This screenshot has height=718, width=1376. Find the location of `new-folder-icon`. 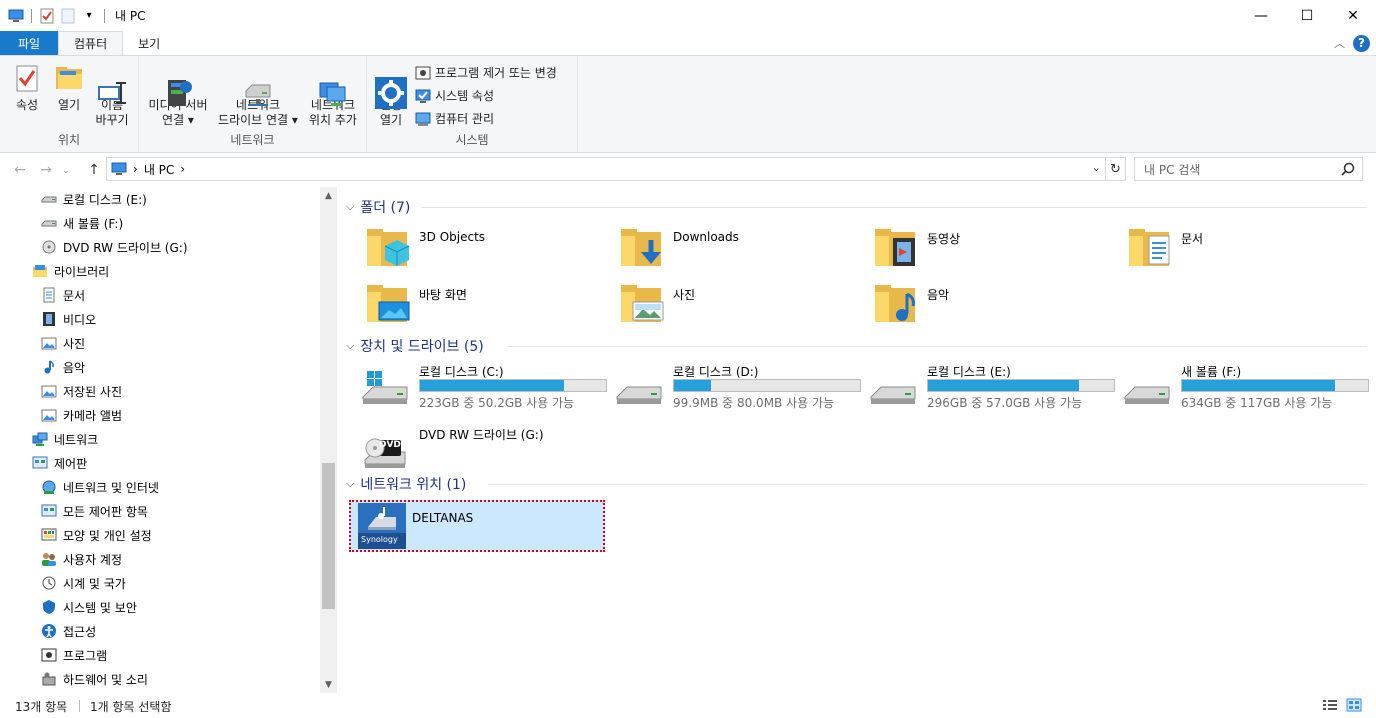

new-folder-icon is located at coordinates (68, 16).